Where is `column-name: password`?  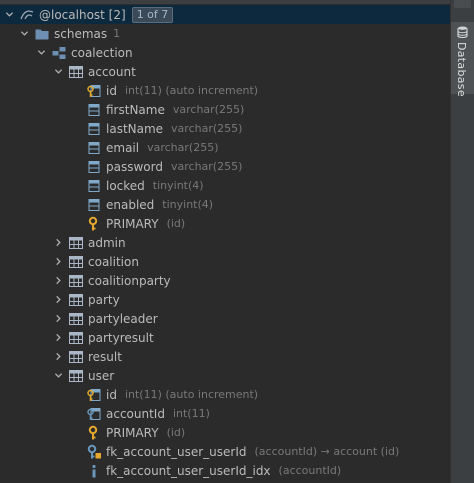
column-name: password is located at coordinates (134, 166).